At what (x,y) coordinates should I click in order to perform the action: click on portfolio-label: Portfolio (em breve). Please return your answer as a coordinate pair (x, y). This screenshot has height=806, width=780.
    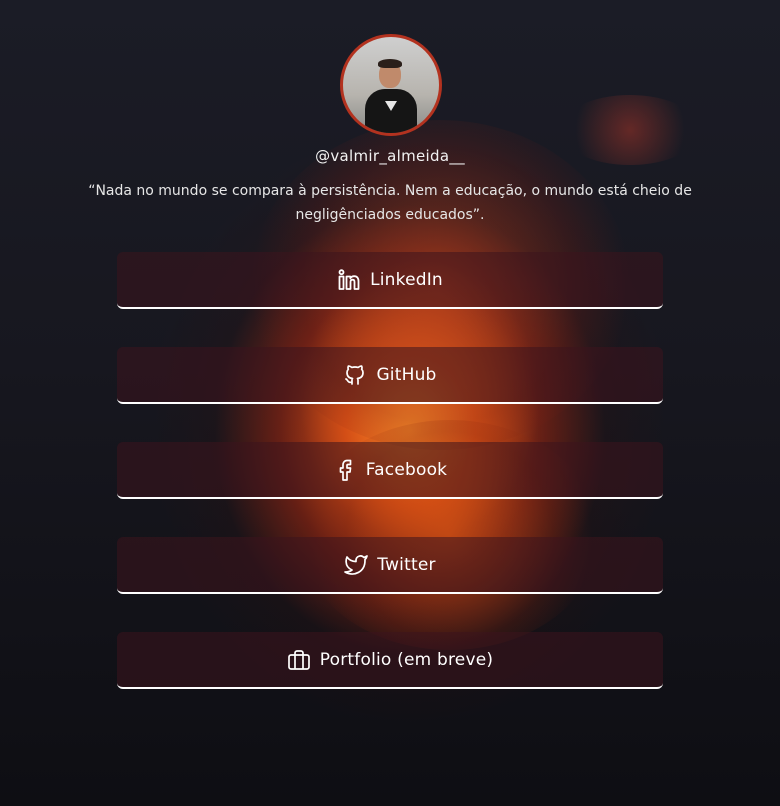
    Looking at the image, I should click on (406, 659).